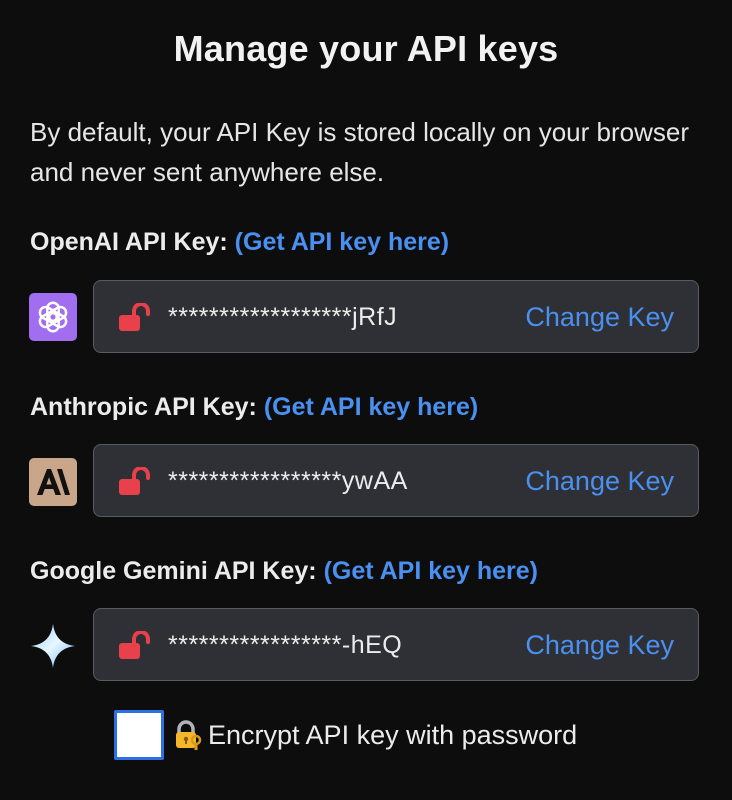 This screenshot has width=732, height=800. I want to click on encrypt-checkbox, so click(139, 735).